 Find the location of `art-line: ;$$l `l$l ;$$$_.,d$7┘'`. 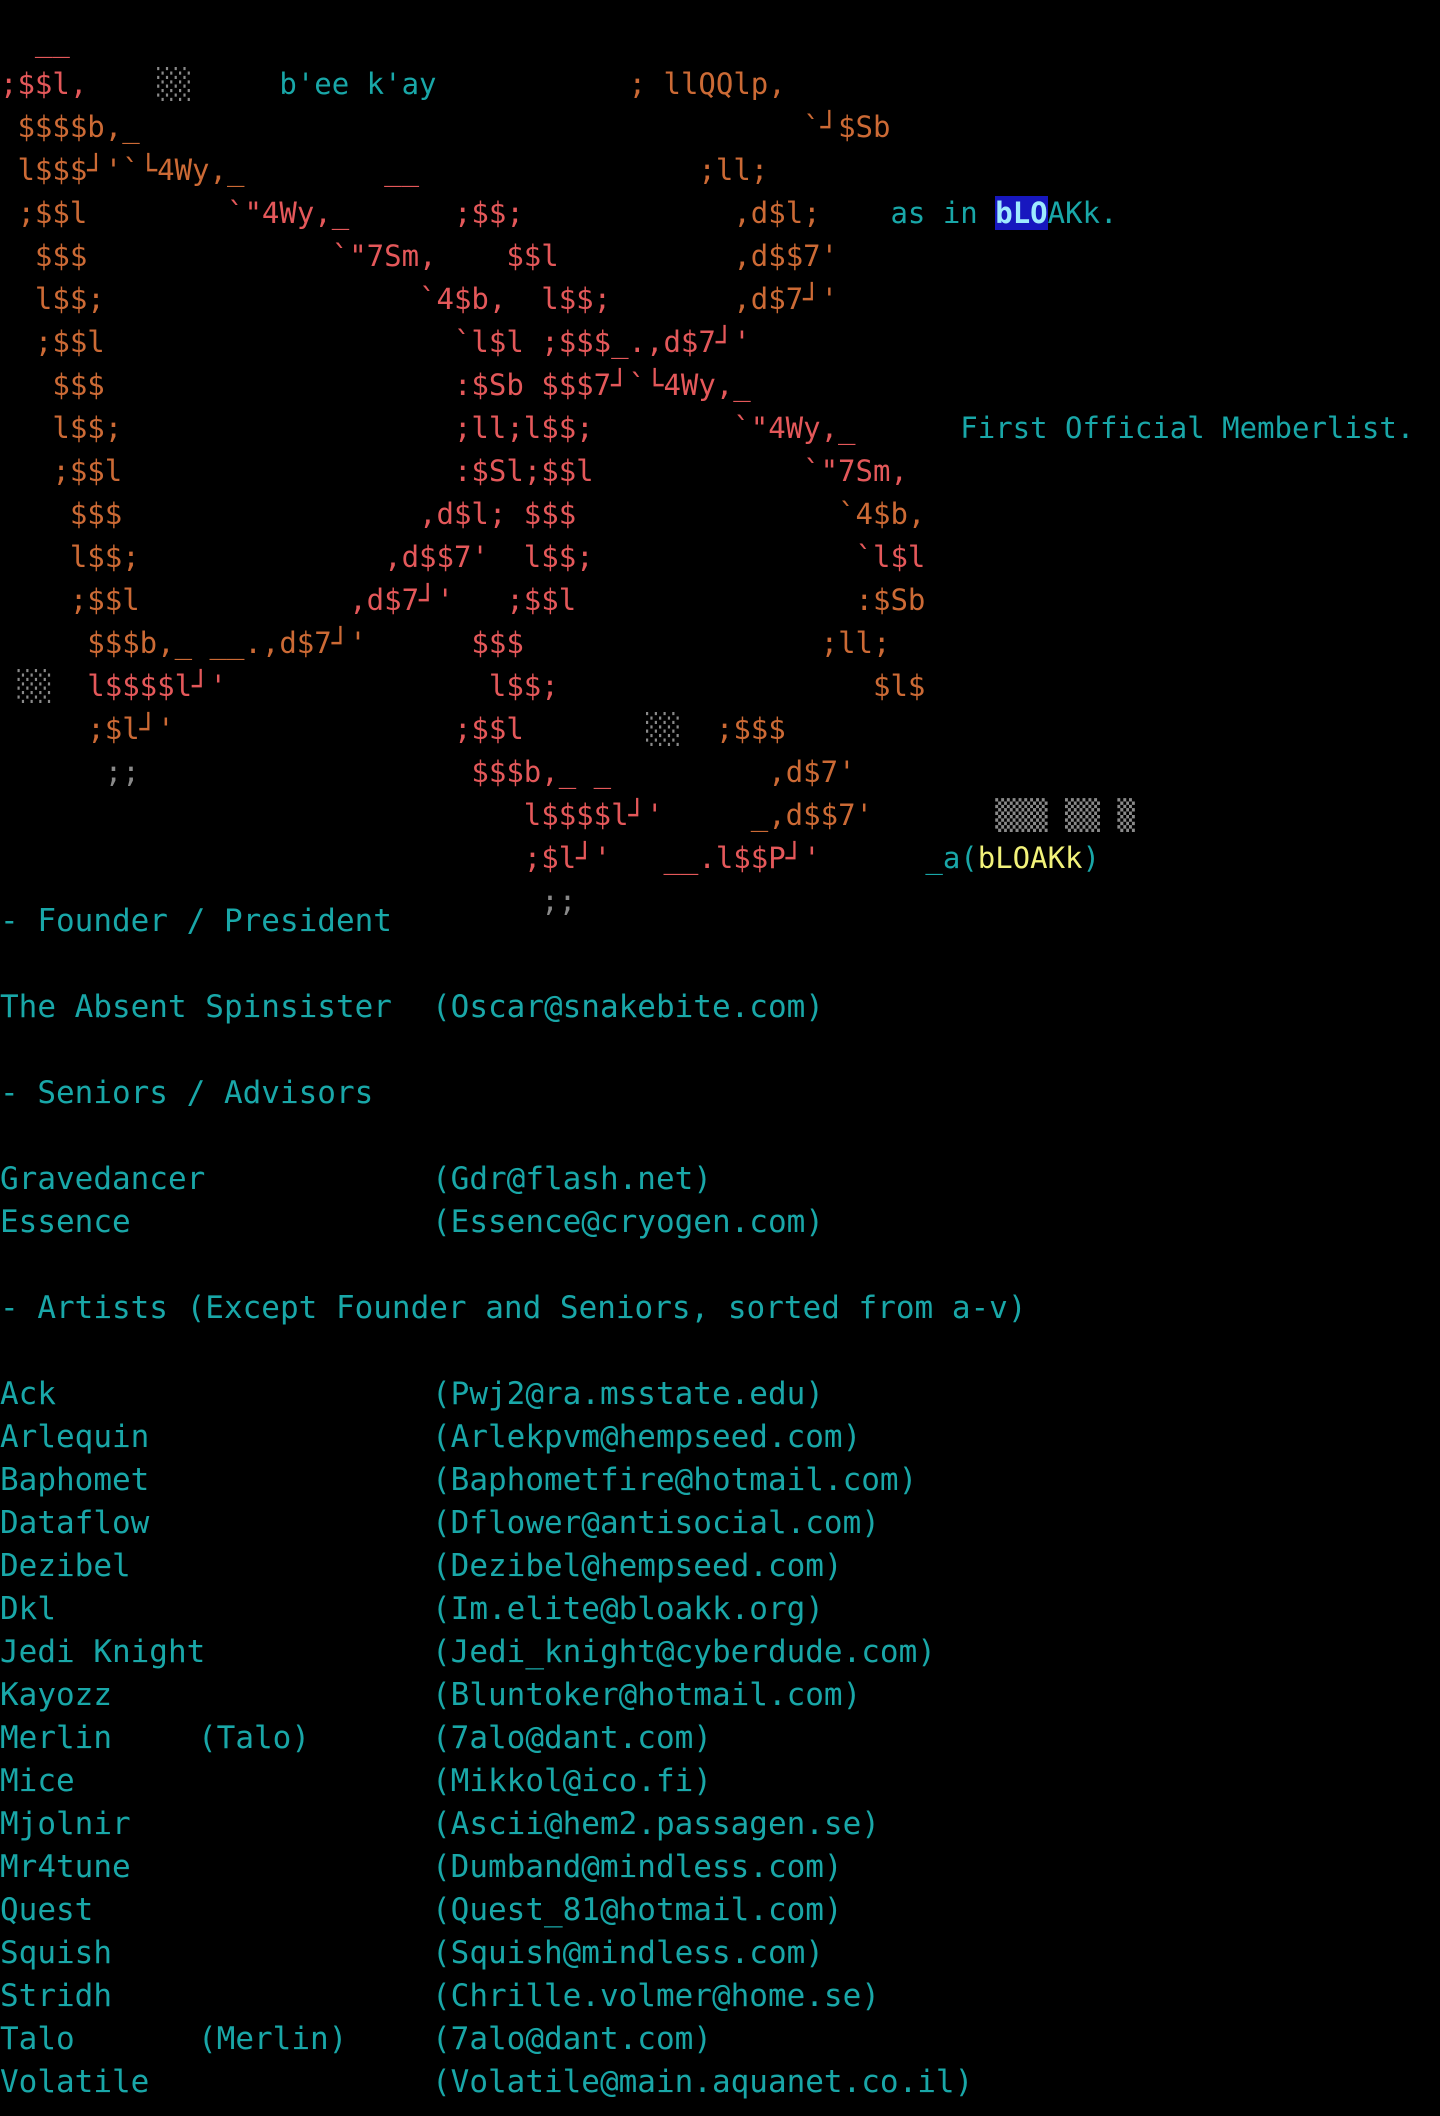

art-line: ;$$l `l$l ;$$$_.,d$7┘' is located at coordinates (375, 342).